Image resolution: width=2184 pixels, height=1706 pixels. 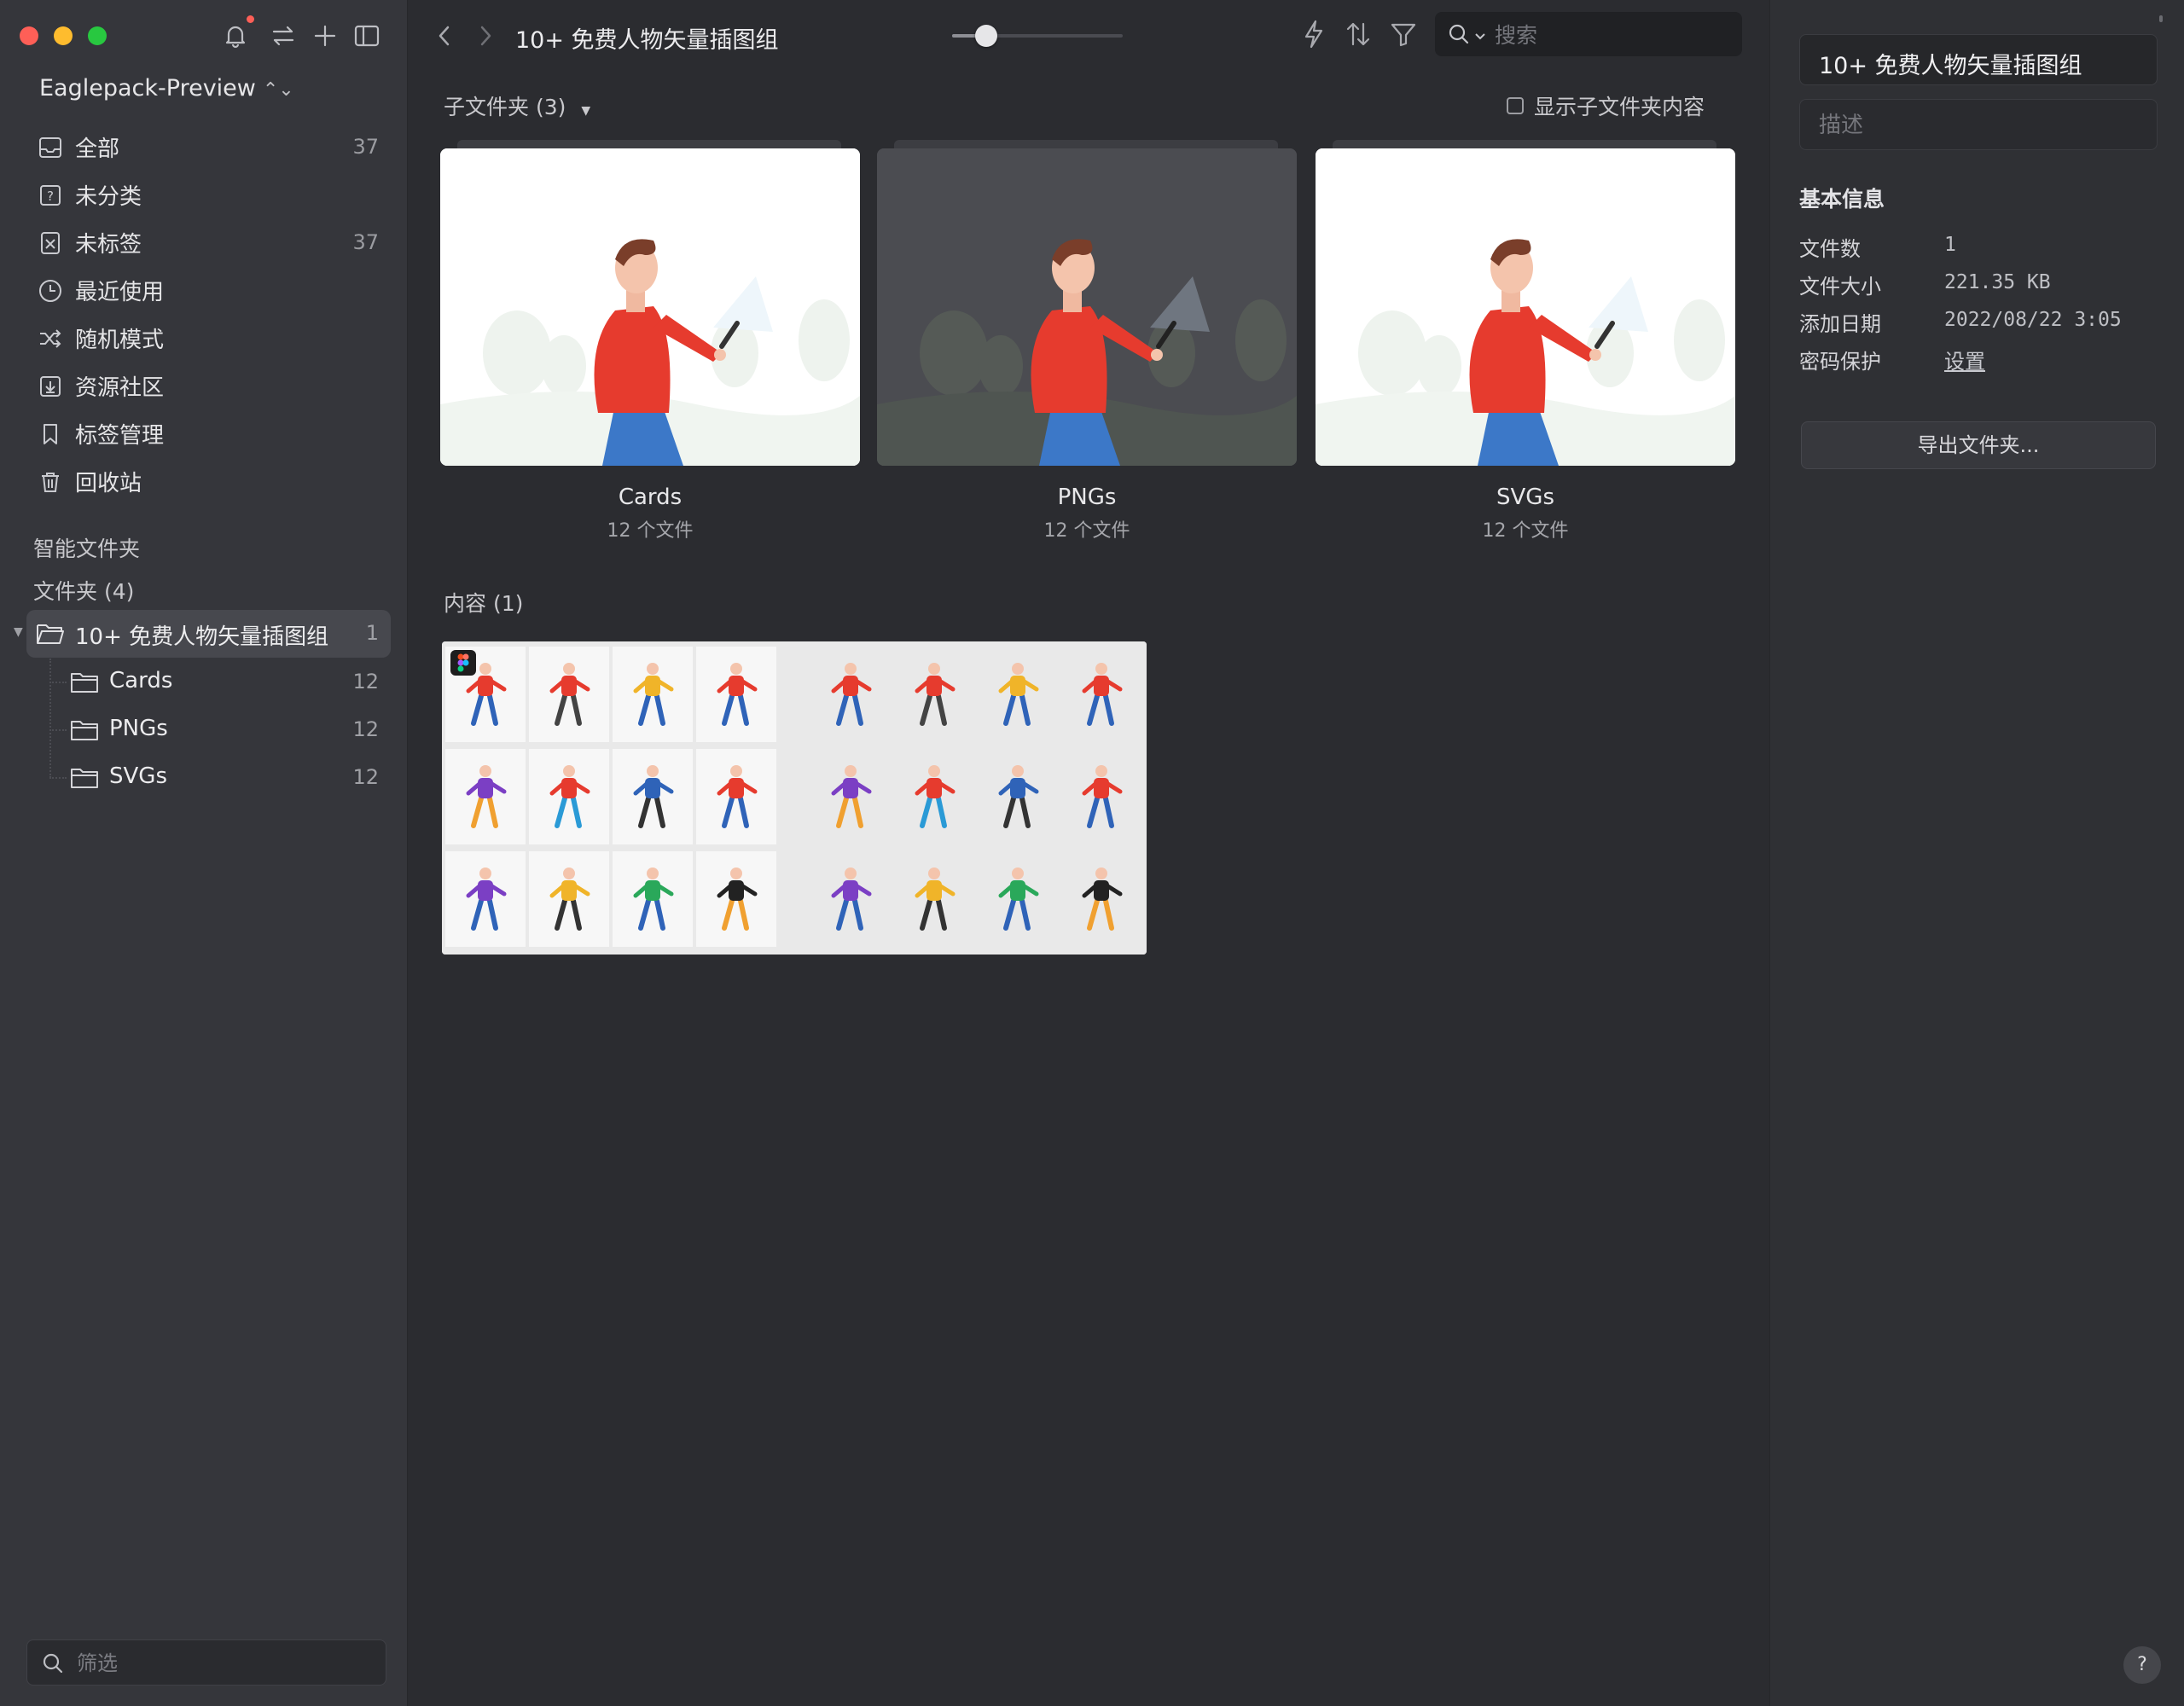 I want to click on subfolder-card-svgs, so click(x=1526, y=307).